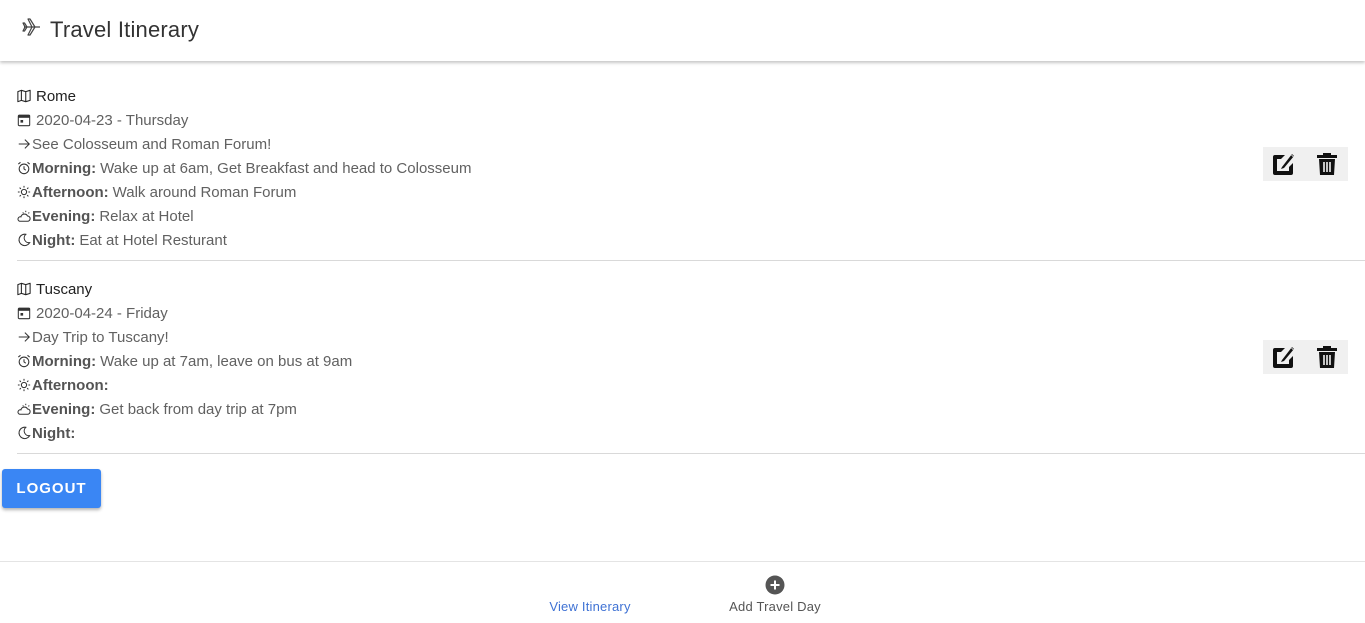  Describe the element at coordinates (198, 409) in the screenshot. I see `evening-text: Get back from day trip at 7pm` at that location.